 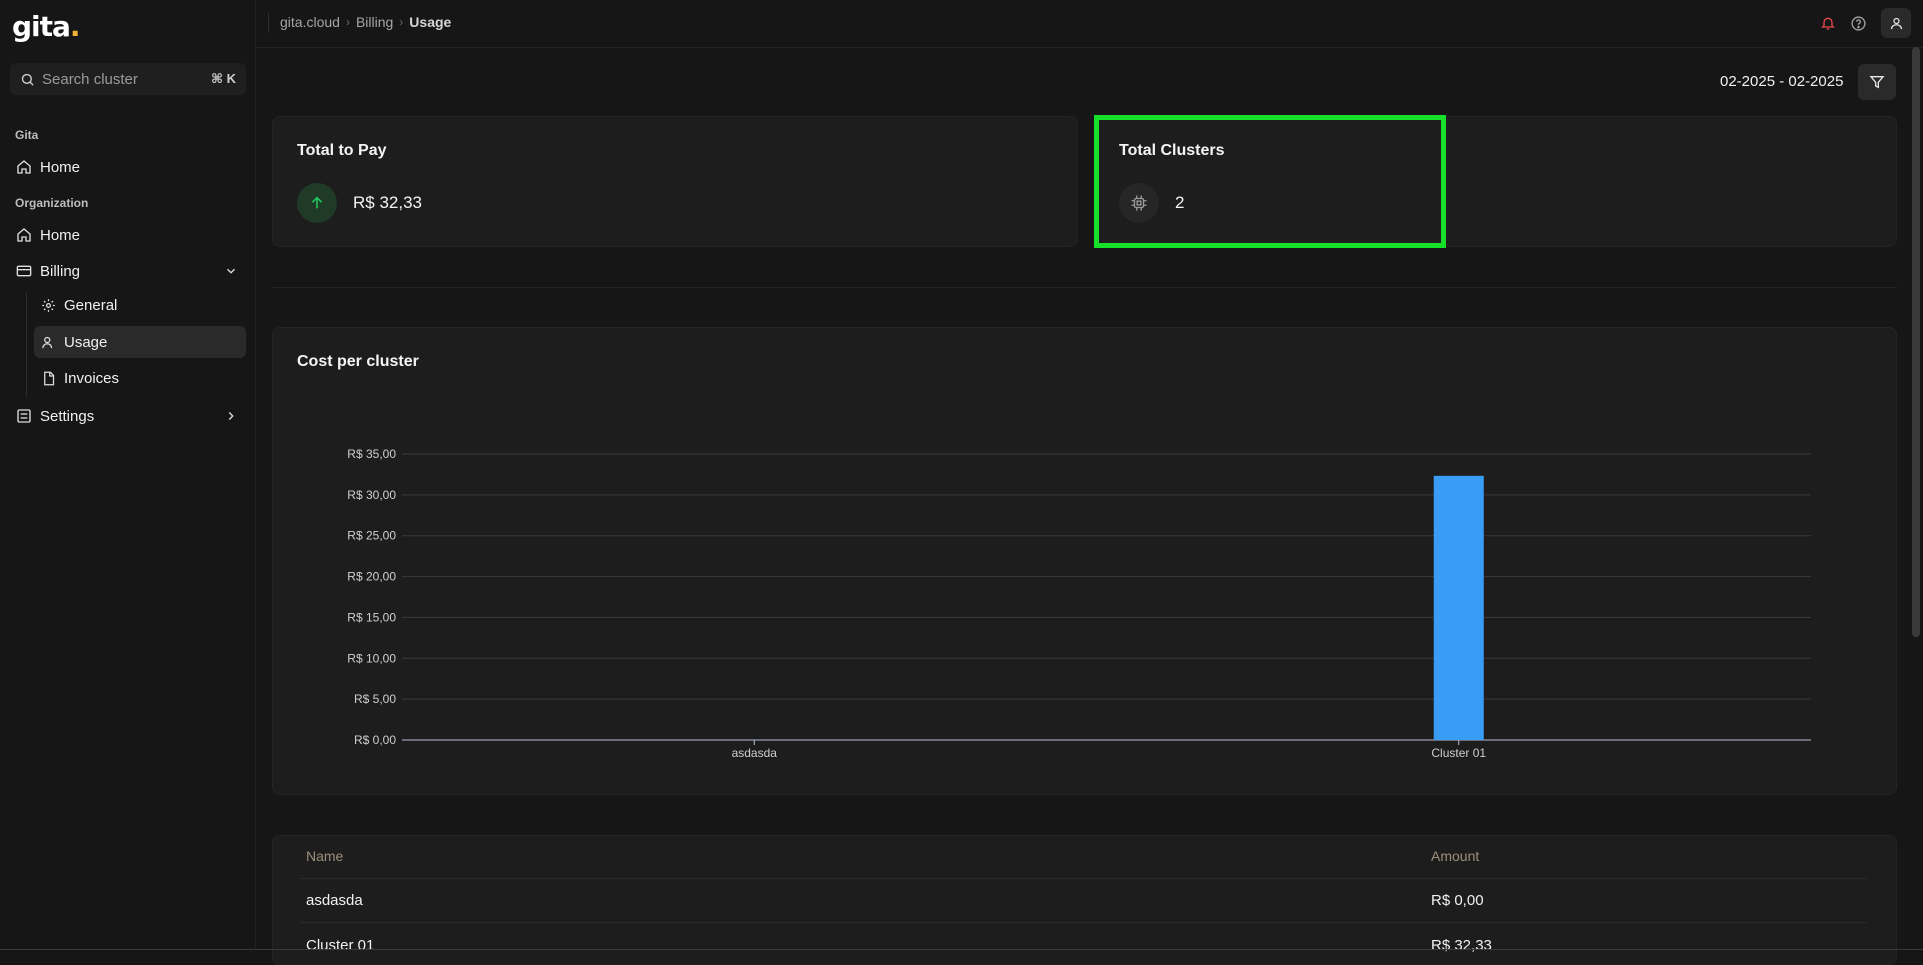 What do you see at coordinates (1089, 24) in the screenshot?
I see `topbar: gita.cloud › Billing › Usage` at bounding box center [1089, 24].